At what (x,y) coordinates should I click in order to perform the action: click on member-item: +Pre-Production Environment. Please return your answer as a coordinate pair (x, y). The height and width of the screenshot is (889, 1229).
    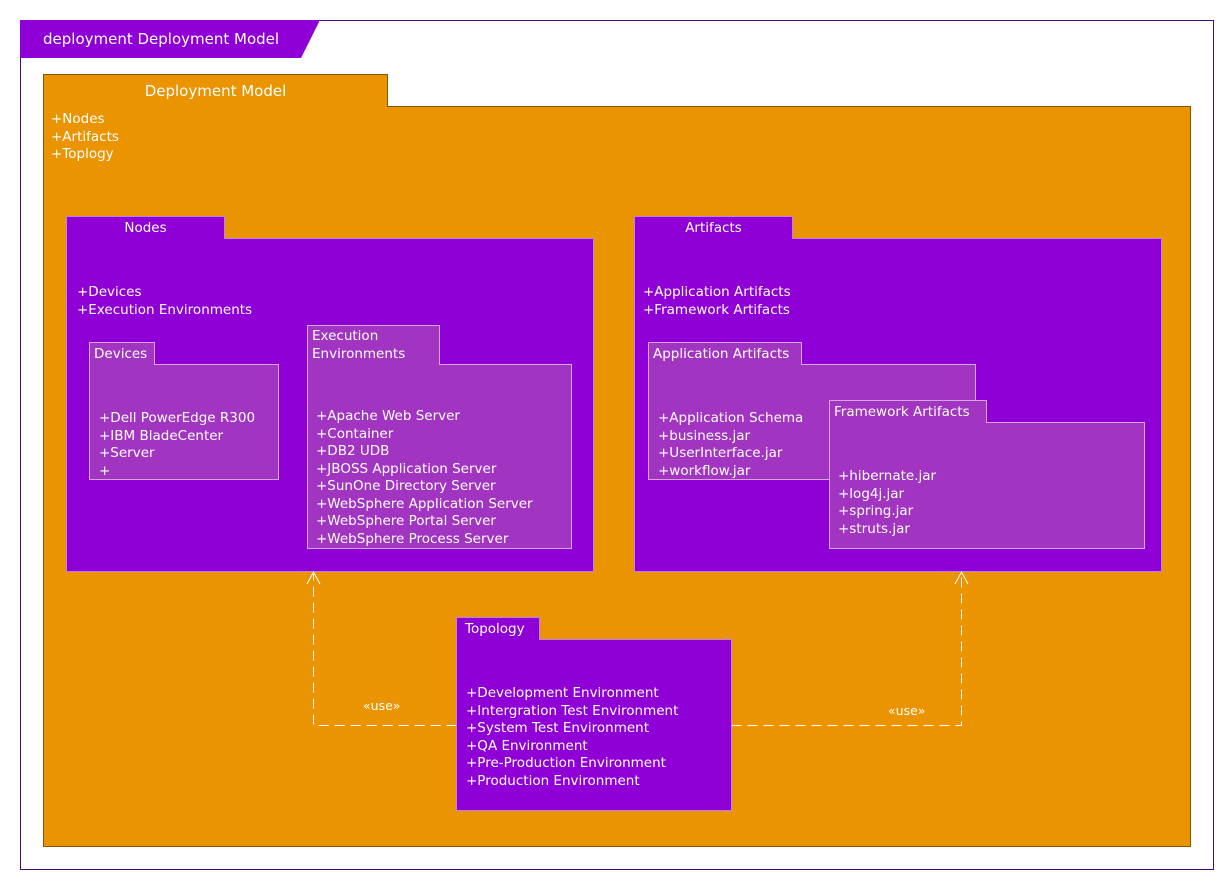
    Looking at the image, I should click on (566, 763).